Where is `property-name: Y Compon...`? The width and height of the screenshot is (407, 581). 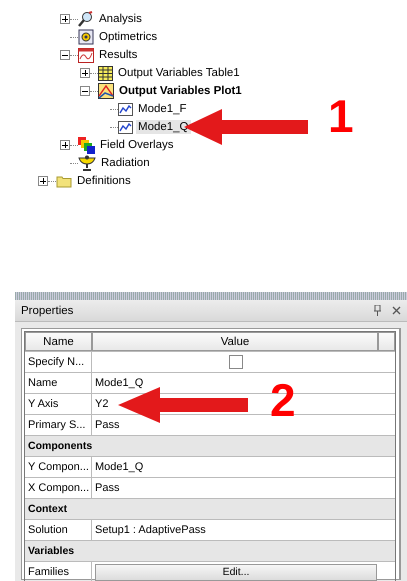 property-name: Y Compon... is located at coordinates (58, 467).